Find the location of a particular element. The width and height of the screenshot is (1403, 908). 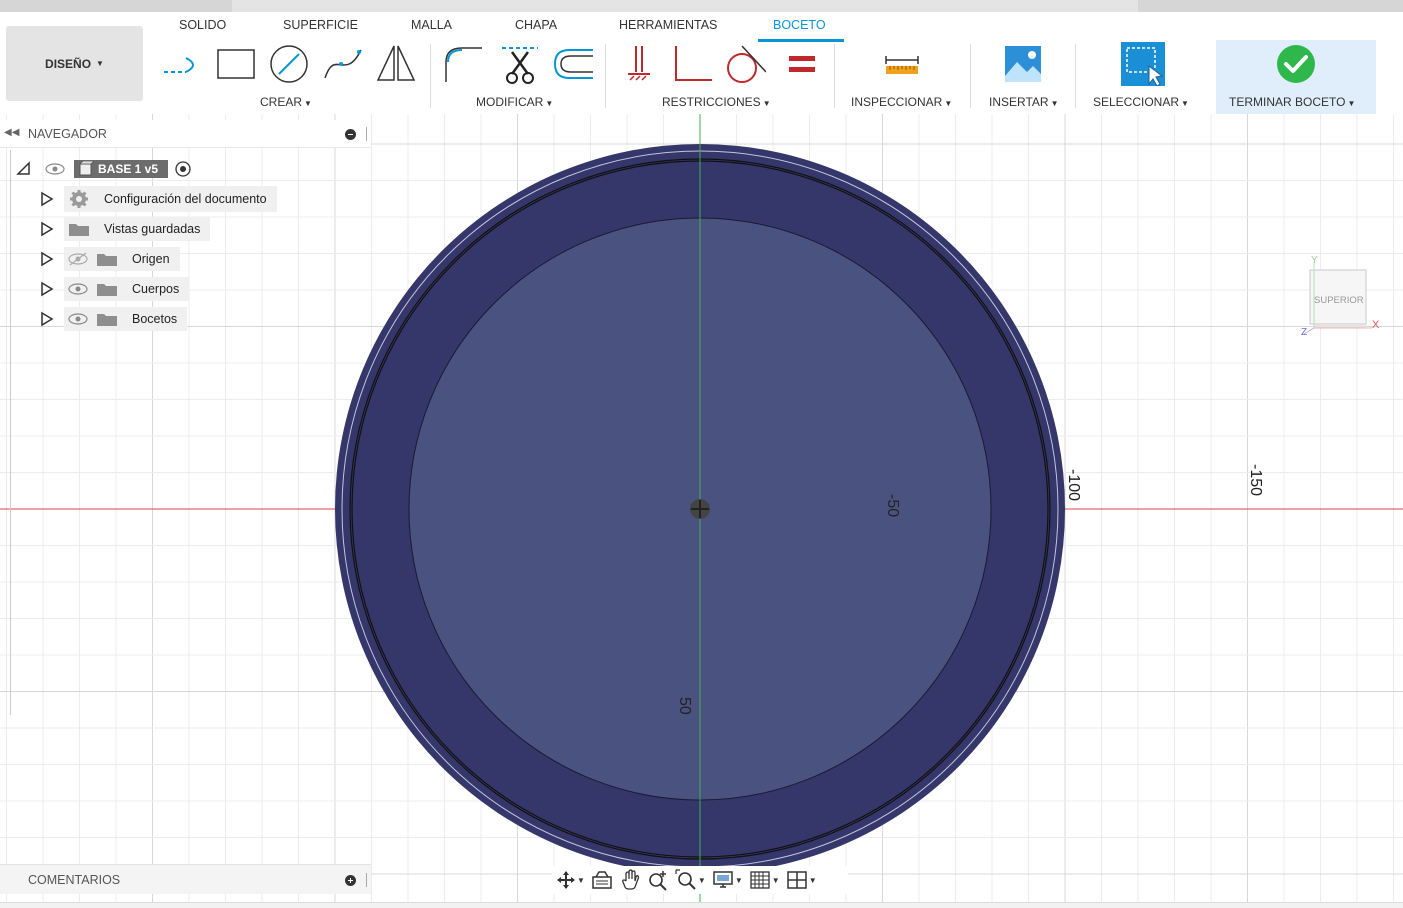

restricciones-menu: RESTRICCIONES ▼ is located at coordinates (716, 102).